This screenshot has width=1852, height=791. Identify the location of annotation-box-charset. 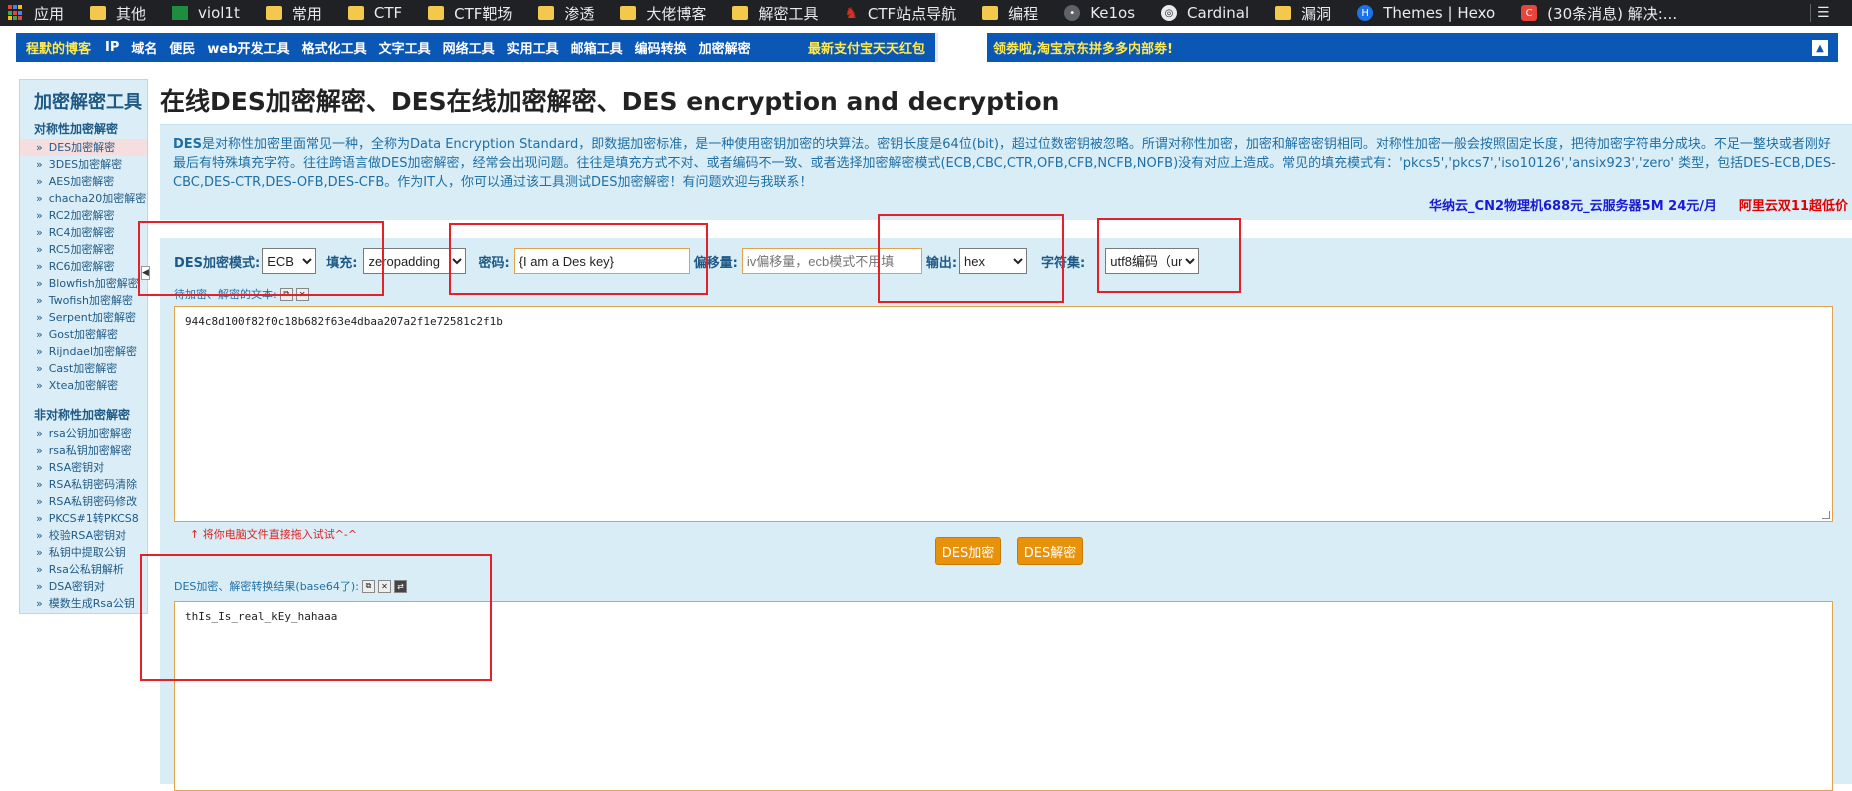
(1169, 255).